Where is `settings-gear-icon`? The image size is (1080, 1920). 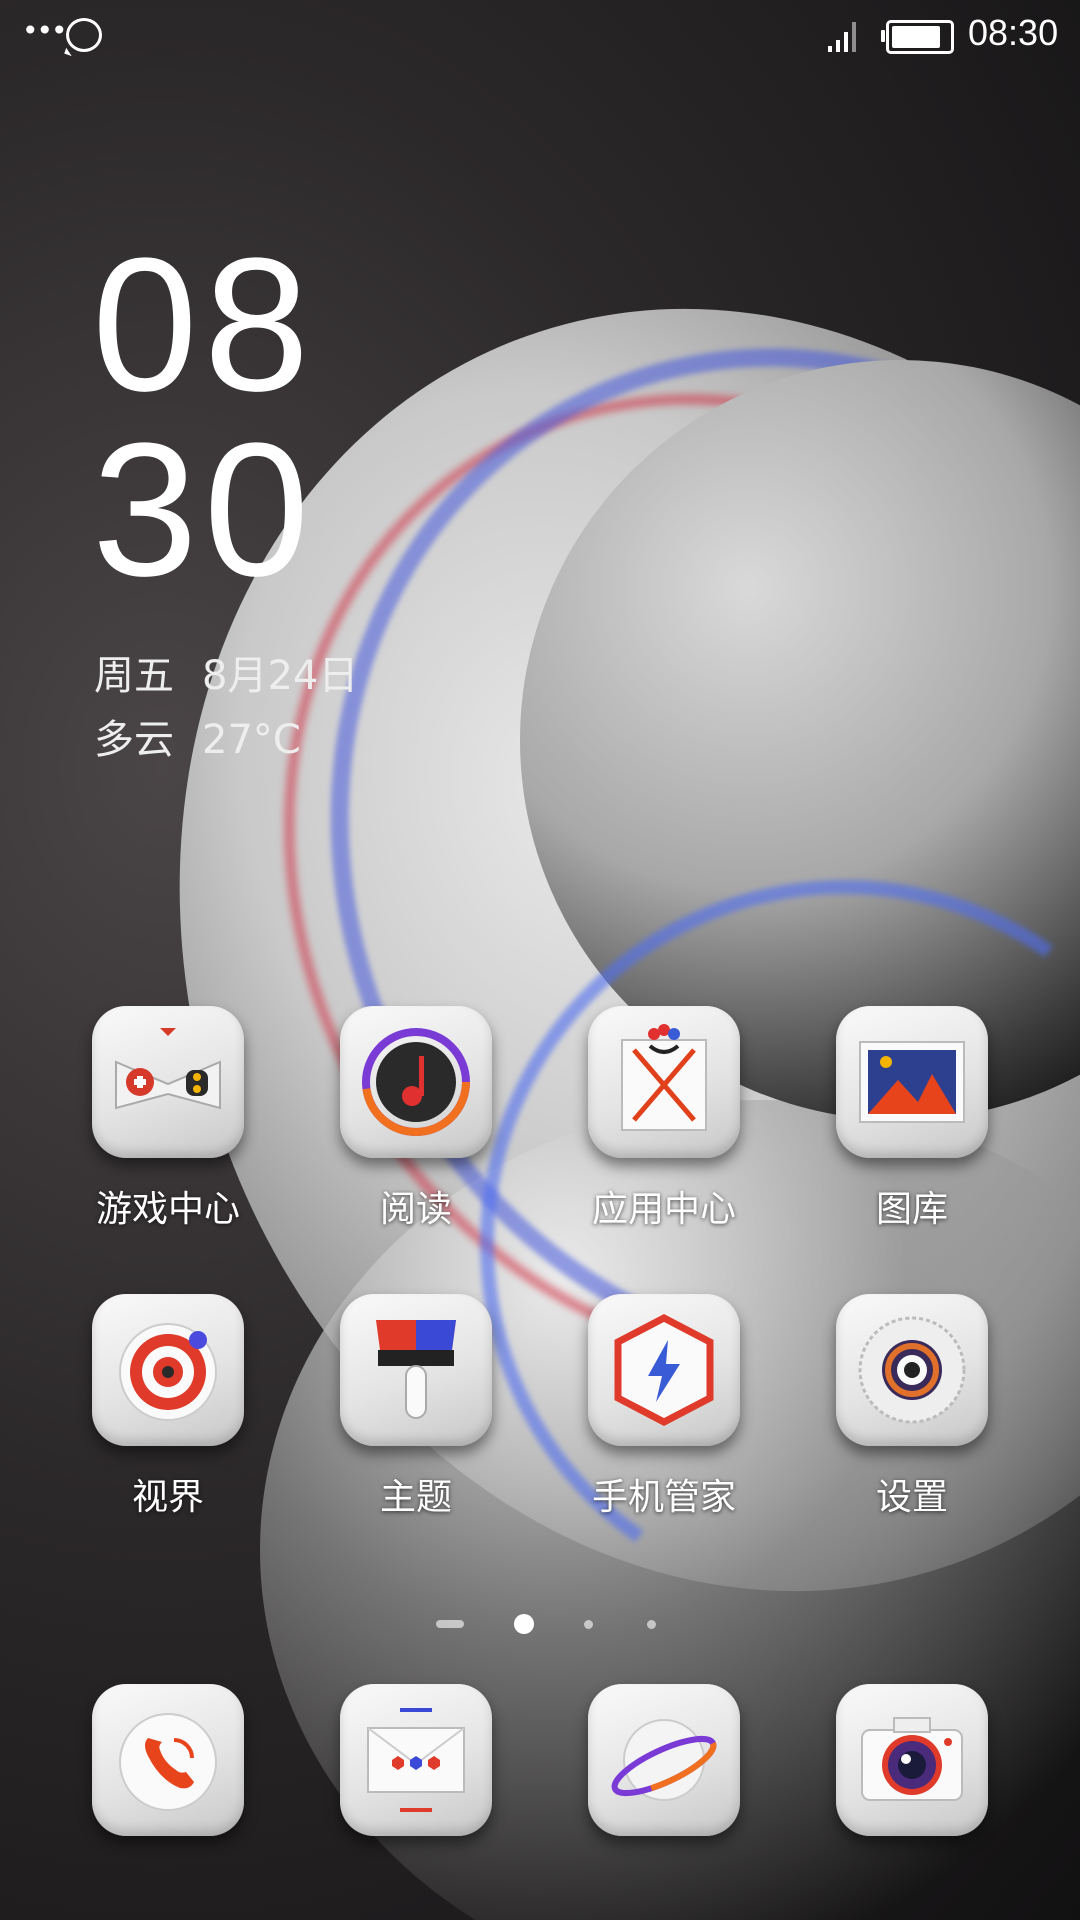
settings-gear-icon is located at coordinates (912, 1370).